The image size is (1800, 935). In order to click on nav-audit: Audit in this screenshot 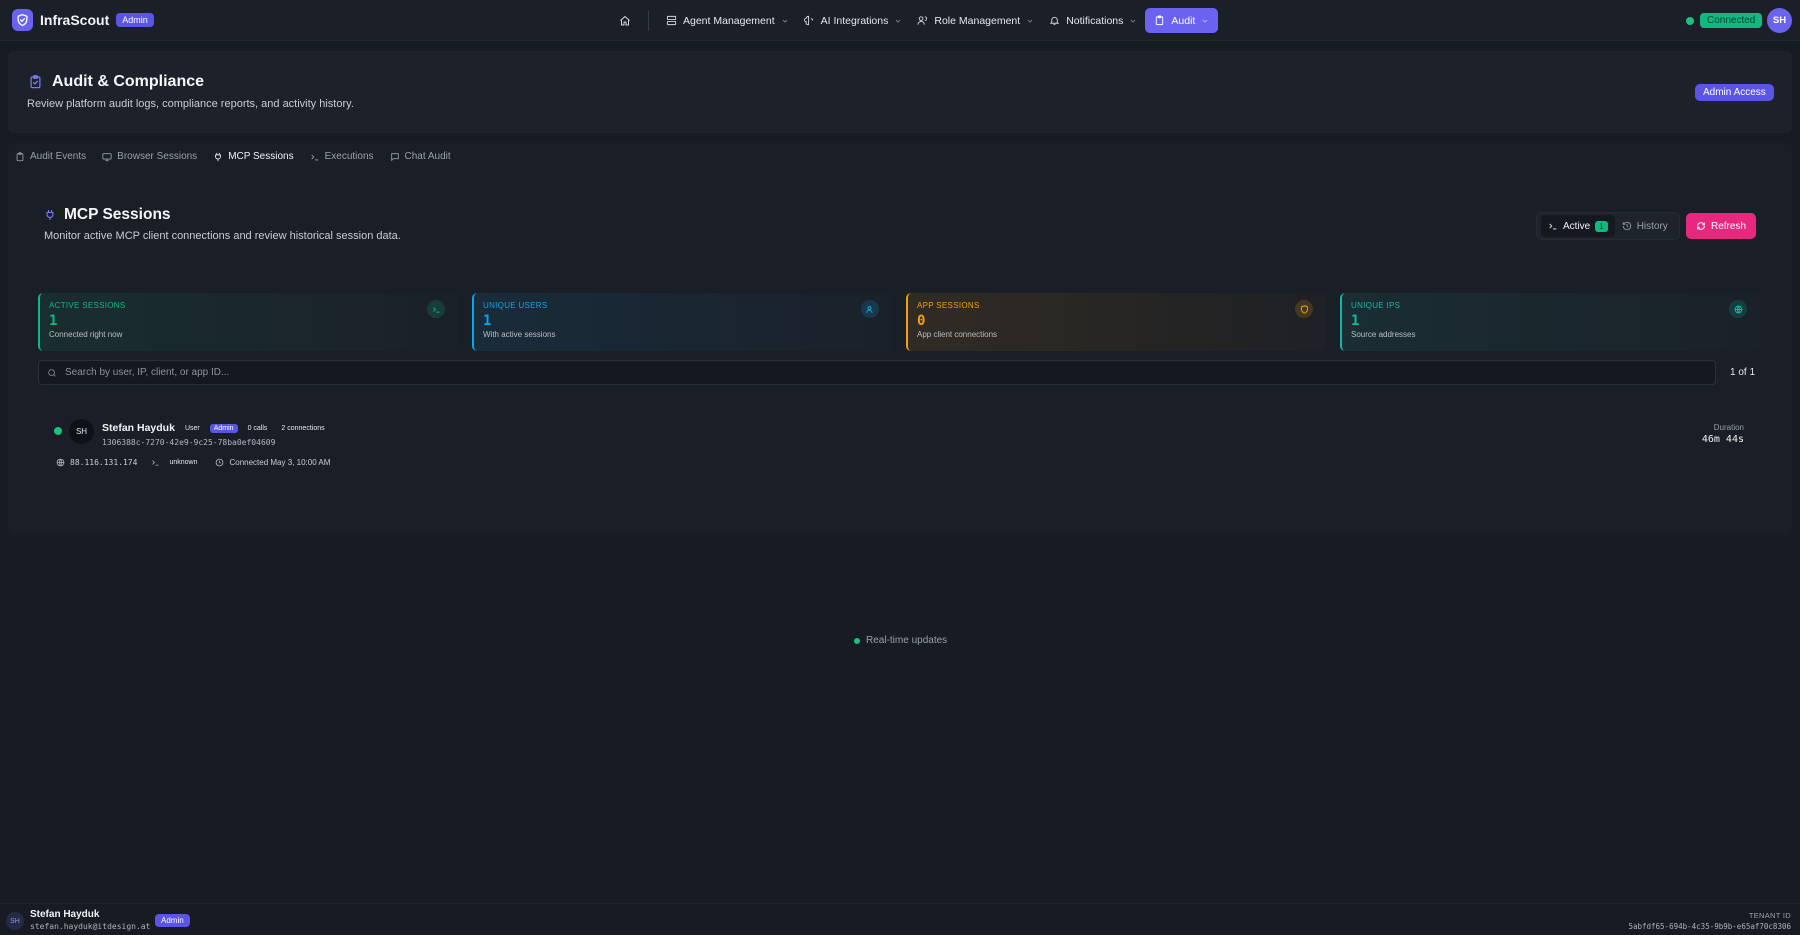, I will do `click(1182, 20)`.